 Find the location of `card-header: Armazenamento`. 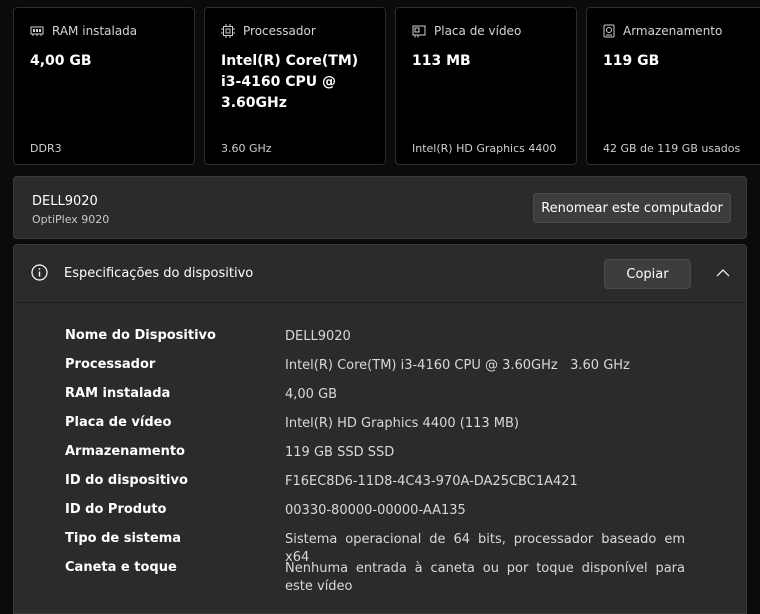

card-header: Armazenamento is located at coordinates (662, 31).